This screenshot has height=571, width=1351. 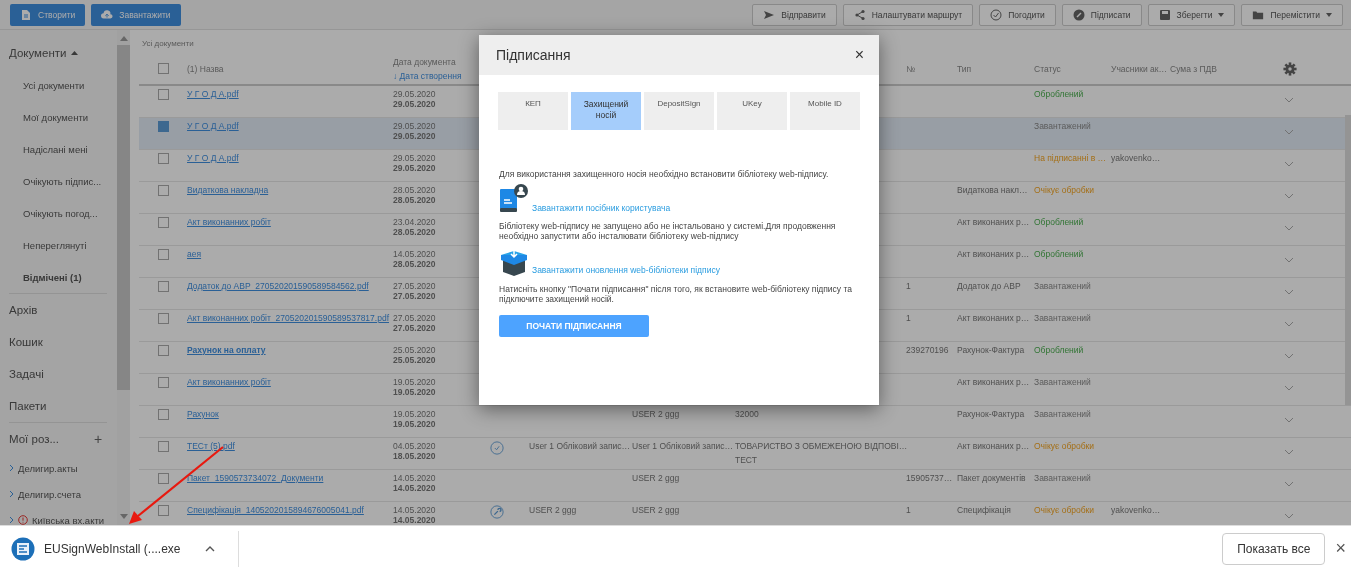 What do you see at coordinates (825, 111) in the screenshot?
I see `tab: Mobile ID` at bounding box center [825, 111].